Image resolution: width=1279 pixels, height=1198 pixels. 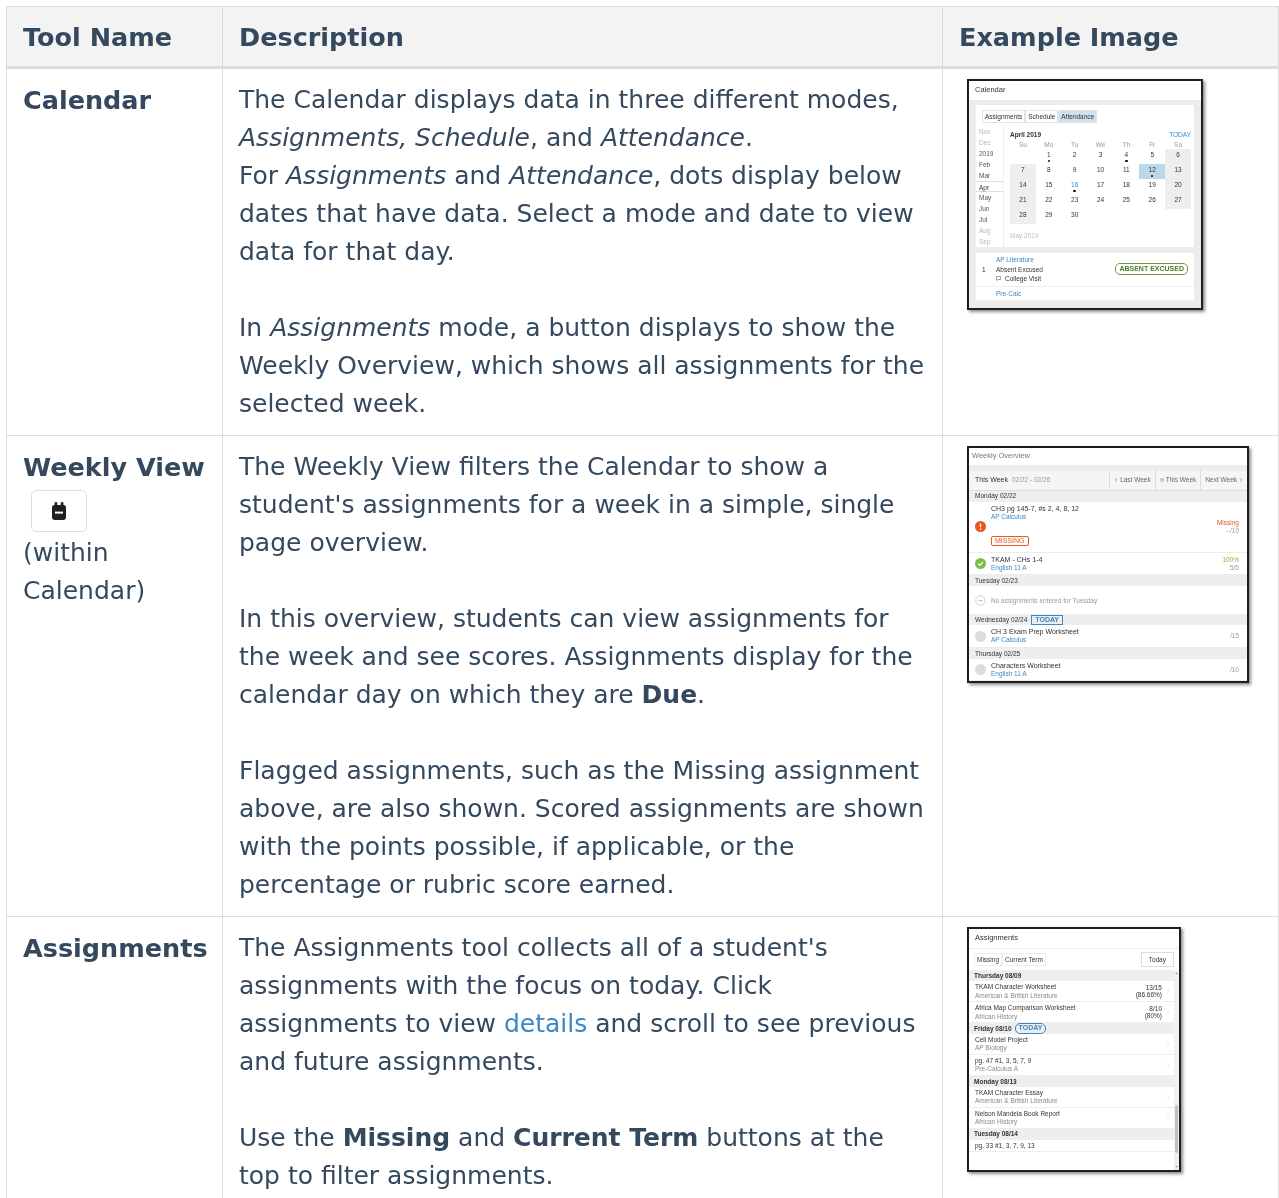 What do you see at coordinates (569, 119) in the screenshot?
I see `description-text: The Calendar displays data in three different modes, Assignments, Schedule, and Attendance.` at bounding box center [569, 119].